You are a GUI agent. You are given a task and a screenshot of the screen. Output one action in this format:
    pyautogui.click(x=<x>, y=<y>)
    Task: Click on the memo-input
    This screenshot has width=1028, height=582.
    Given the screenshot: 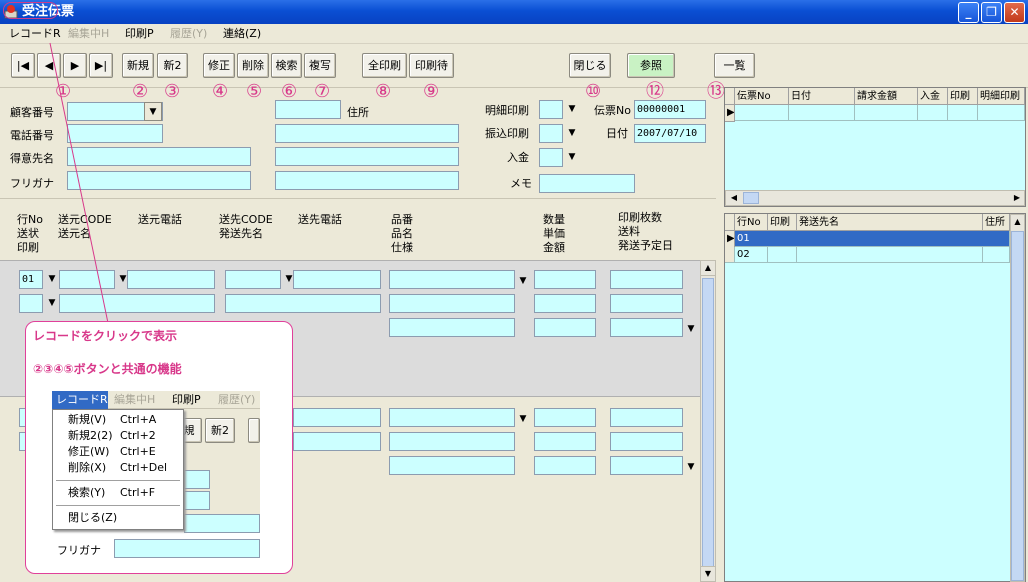 What is the action you would take?
    pyautogui.click(x=587, y=183)
    